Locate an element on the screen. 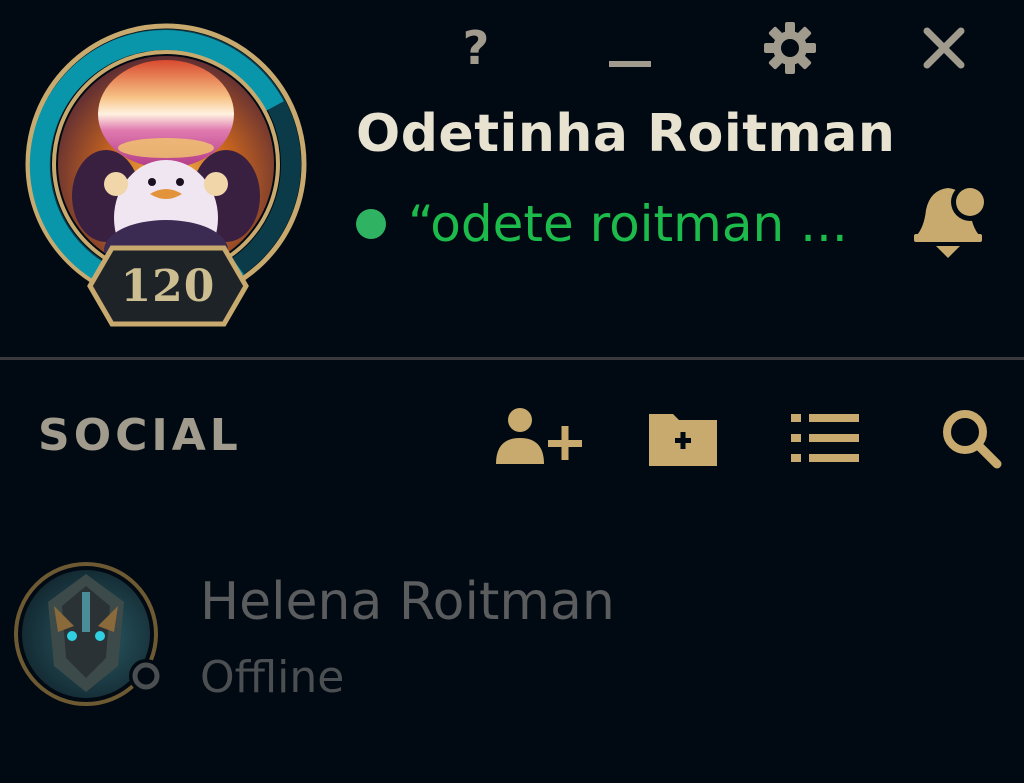 This screenshot has height=783, width=1024. help-label: ? is located at coordinates (476, 48).